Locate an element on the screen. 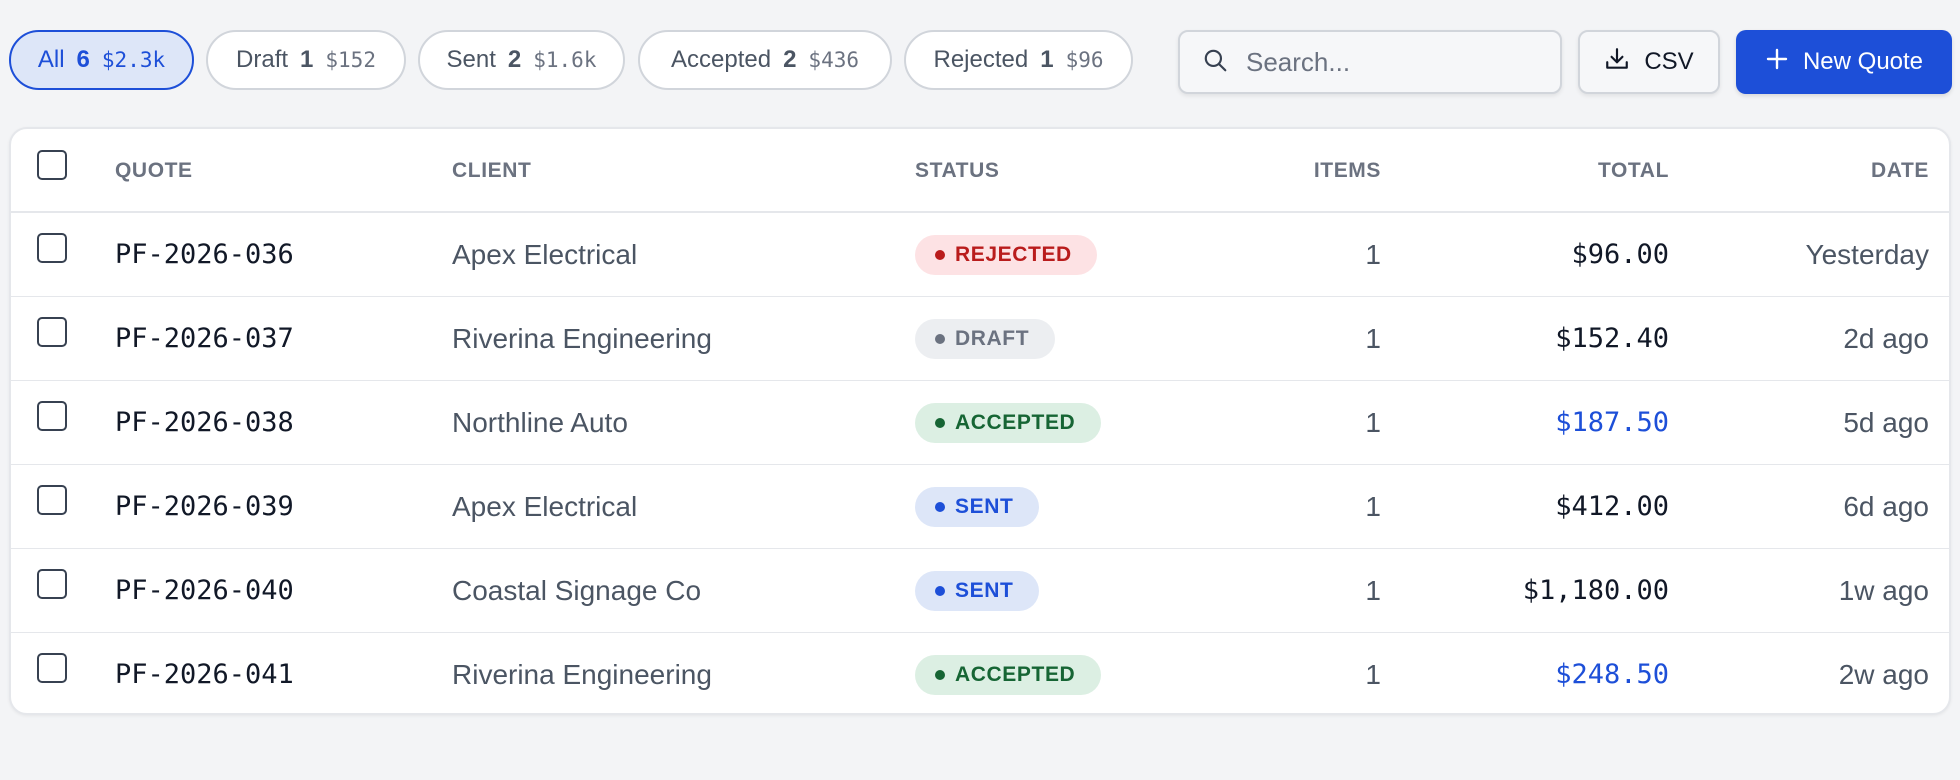  quote-number: PF-2026-041 is located at coordinates (204, 673).